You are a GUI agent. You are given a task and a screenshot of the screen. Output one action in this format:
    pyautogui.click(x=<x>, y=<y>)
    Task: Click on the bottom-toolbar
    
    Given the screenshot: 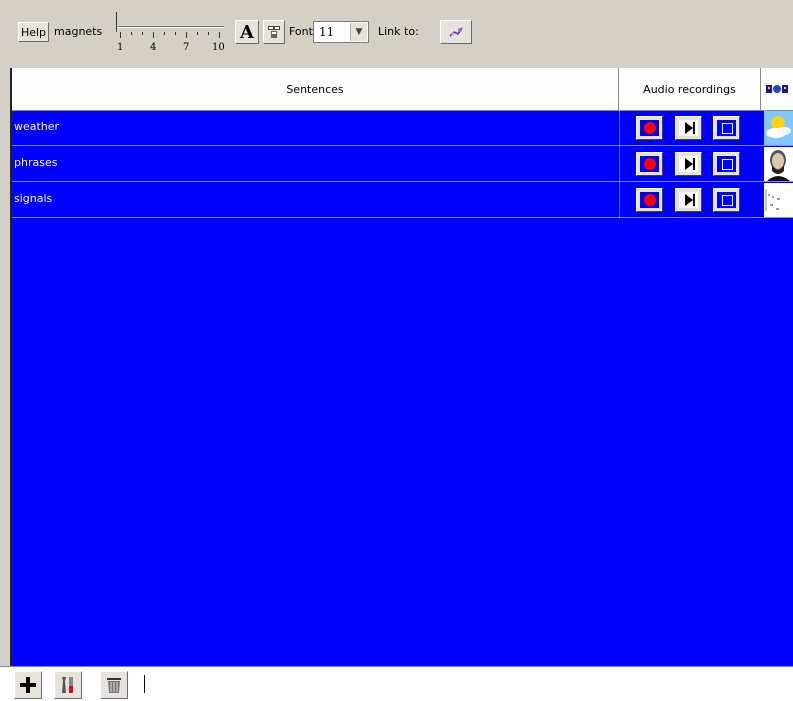 What is the action you would take?
    pyautogui.click(x=396, y=683)
    